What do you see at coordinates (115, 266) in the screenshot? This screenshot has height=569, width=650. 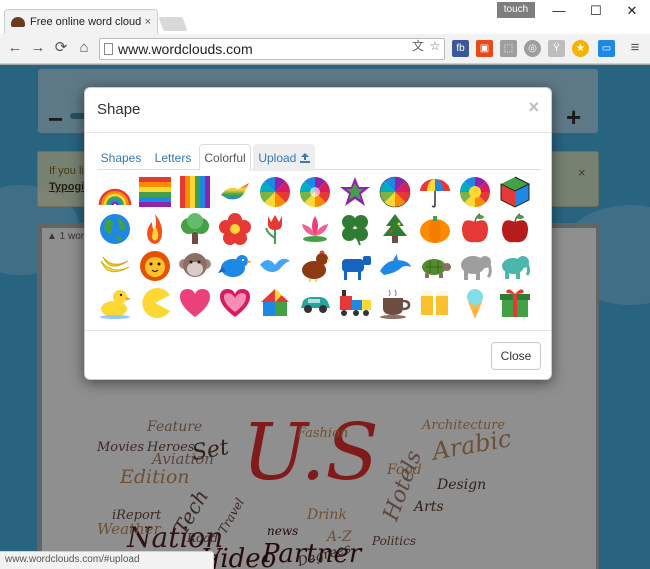 I see `bananas-icon` at bounding box center [115, 266].